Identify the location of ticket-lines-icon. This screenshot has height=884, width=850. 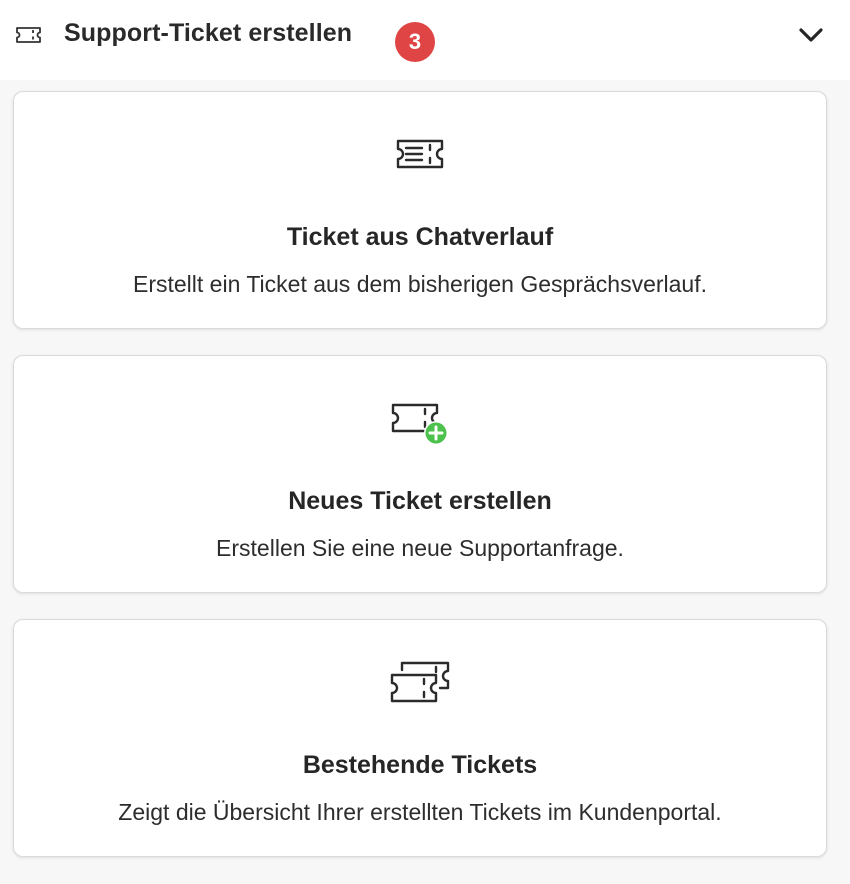
(420, 156).